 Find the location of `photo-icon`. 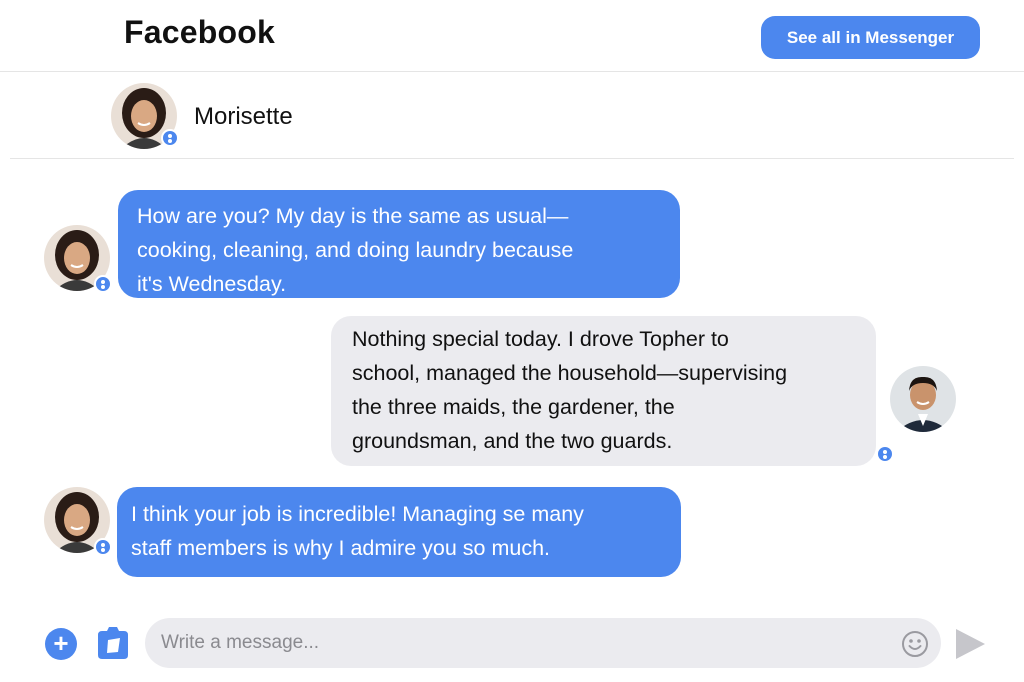

photo-icon is located at coordinates (113, 643).